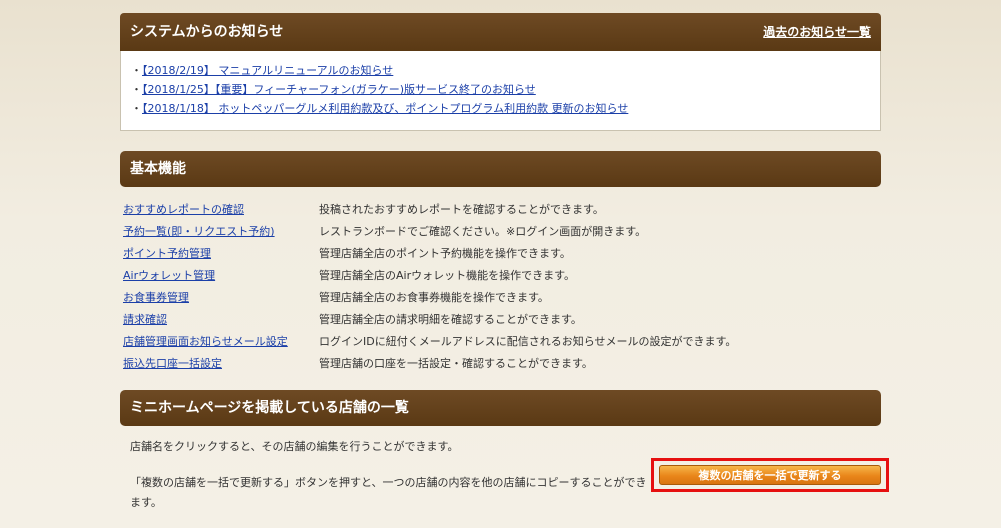 The image size is (1001, 528). What do you see at coordinates (528, 341) in the screenshot?
I see `function-description: ログインIDに紐付くメールアドレスに配信されるお知らせメールの設定ができます。` at bounding box center [528, 341].